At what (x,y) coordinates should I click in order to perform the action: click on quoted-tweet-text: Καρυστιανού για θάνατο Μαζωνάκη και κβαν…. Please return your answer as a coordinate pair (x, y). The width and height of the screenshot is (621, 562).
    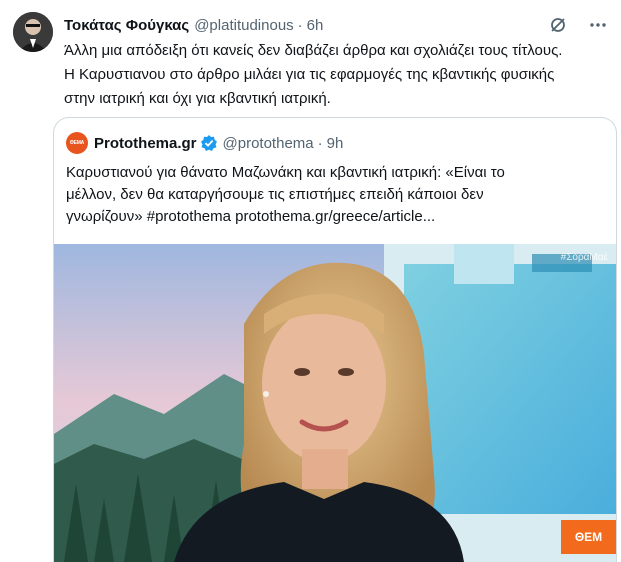
    Looking at the image, I should click on (336, 195).